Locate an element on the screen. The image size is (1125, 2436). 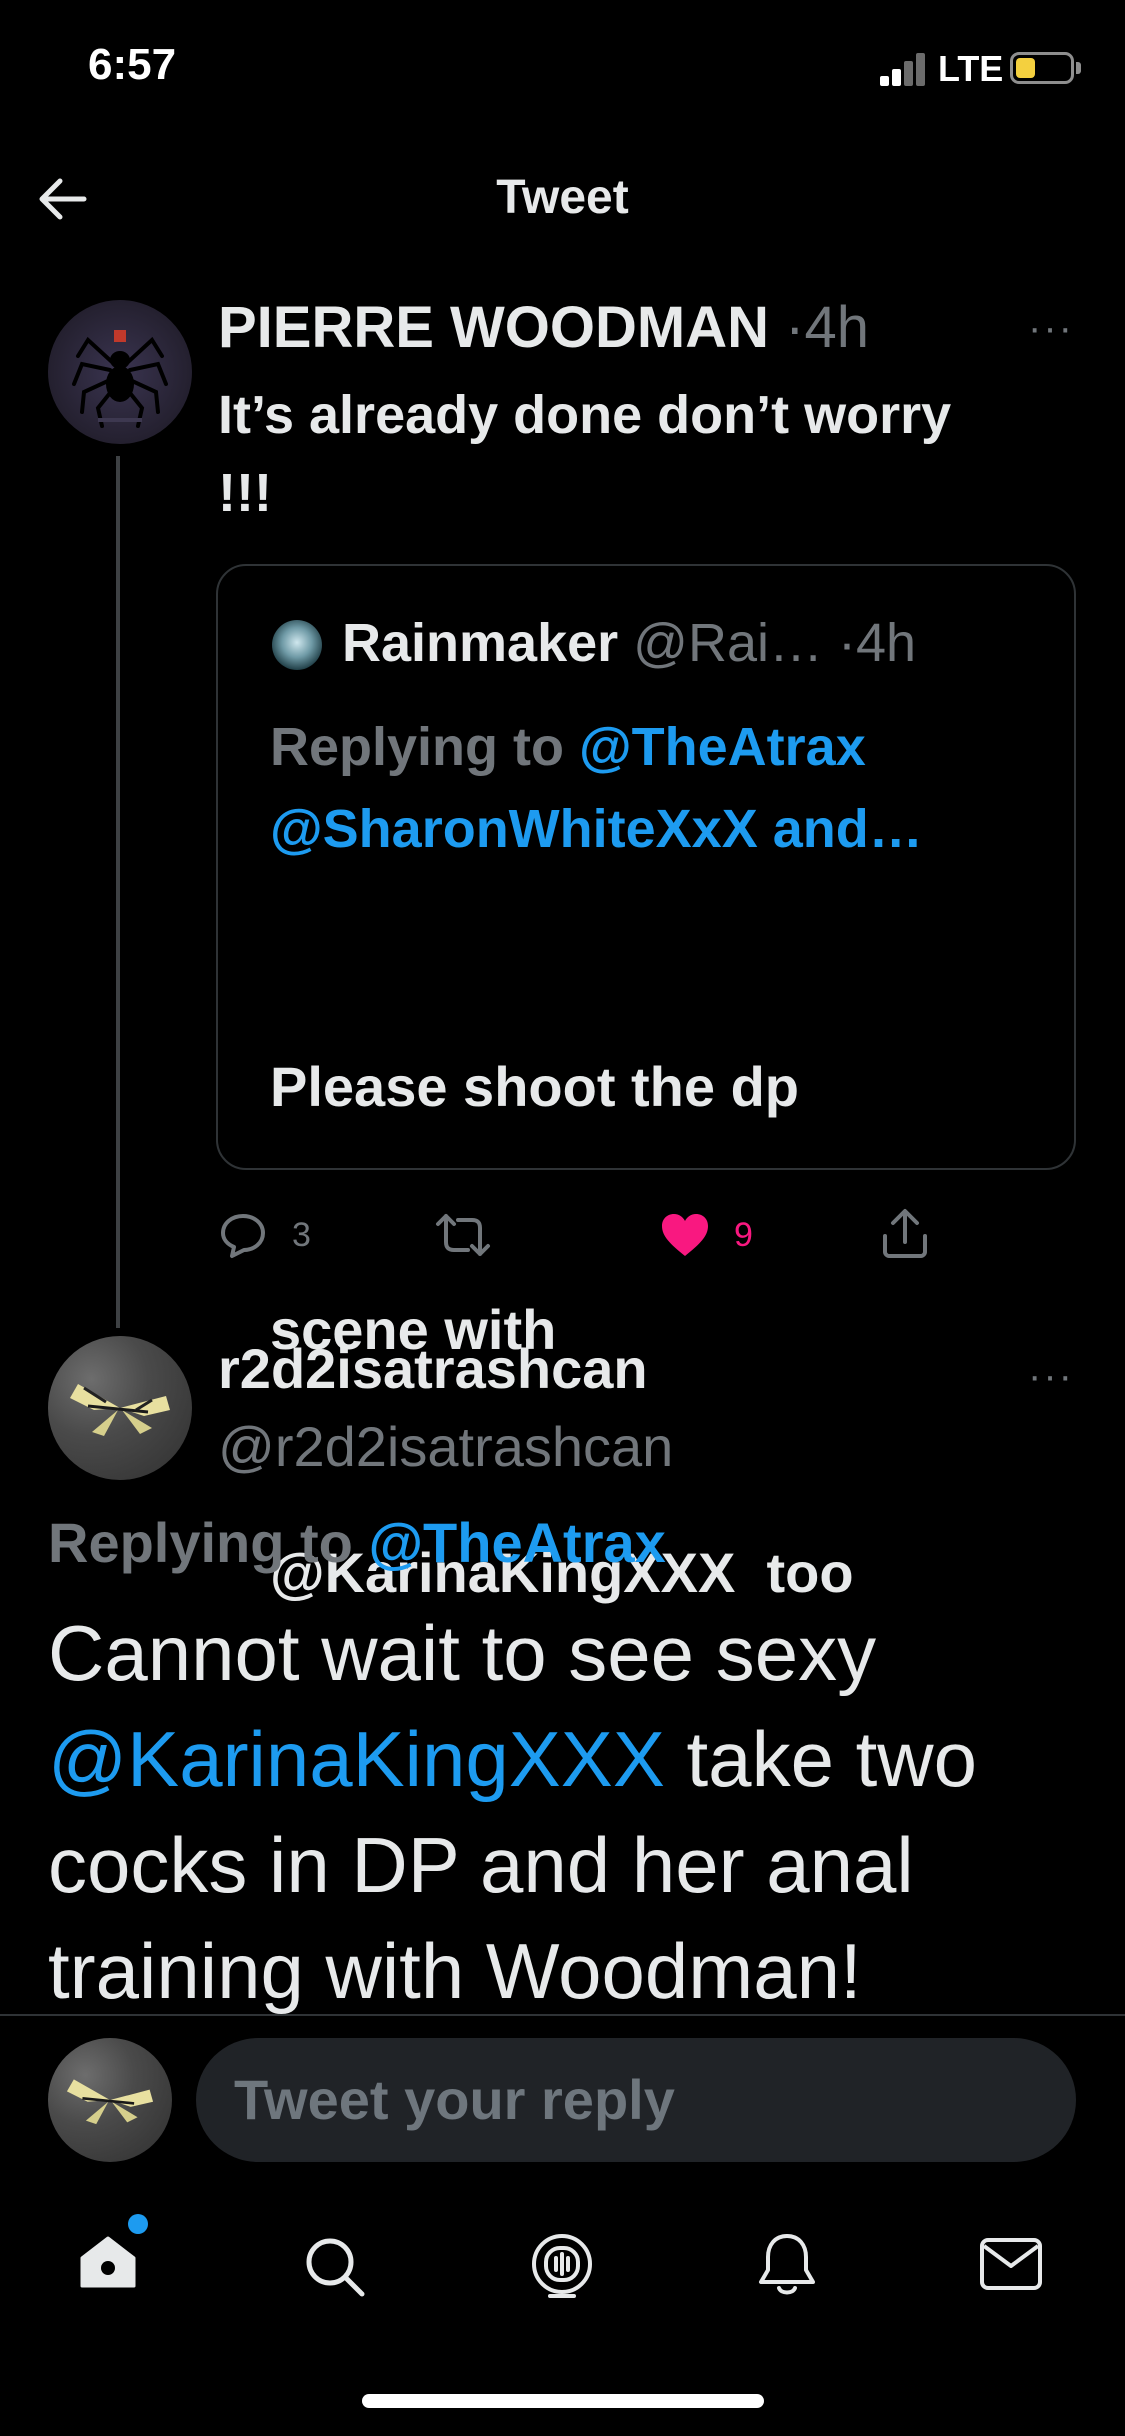
composer-divider is located at coordinates (562, 2015).